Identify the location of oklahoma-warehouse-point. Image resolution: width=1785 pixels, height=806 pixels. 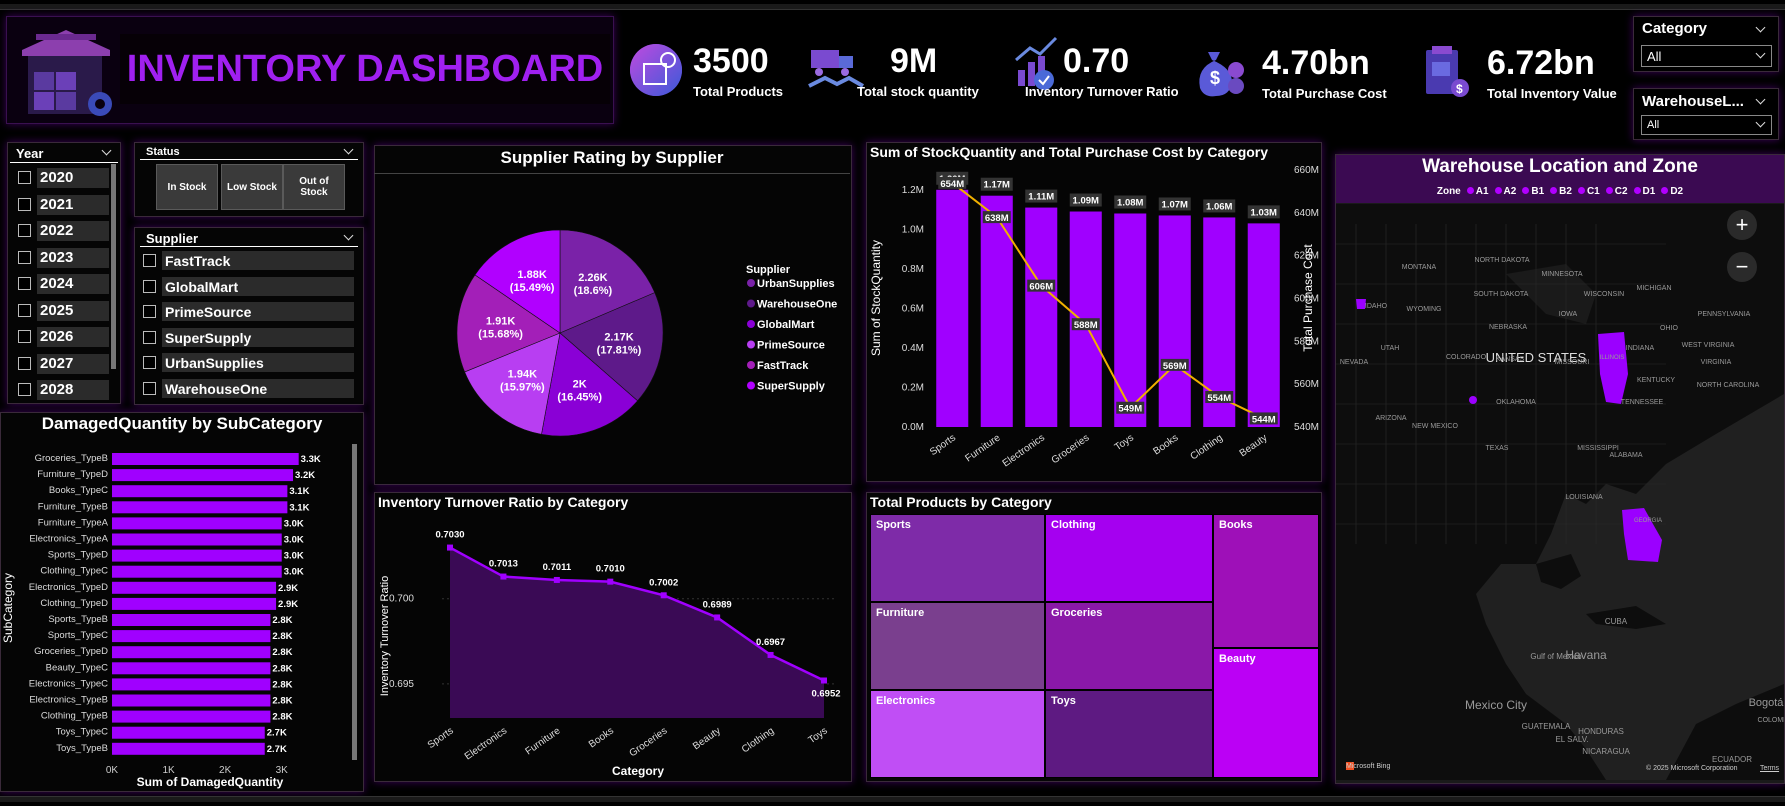
(1473, 400).